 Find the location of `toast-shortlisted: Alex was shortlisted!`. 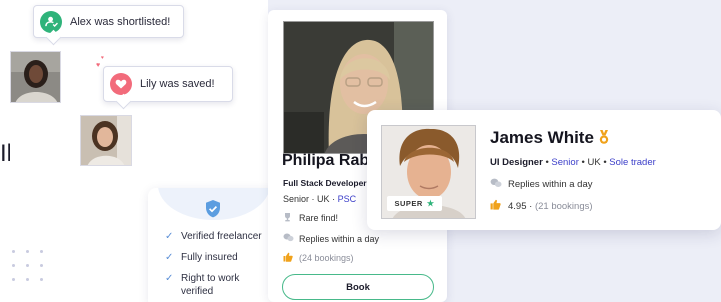

toast-shortlisted: Alex was shortlisted! is located at coordinates (108, 21).